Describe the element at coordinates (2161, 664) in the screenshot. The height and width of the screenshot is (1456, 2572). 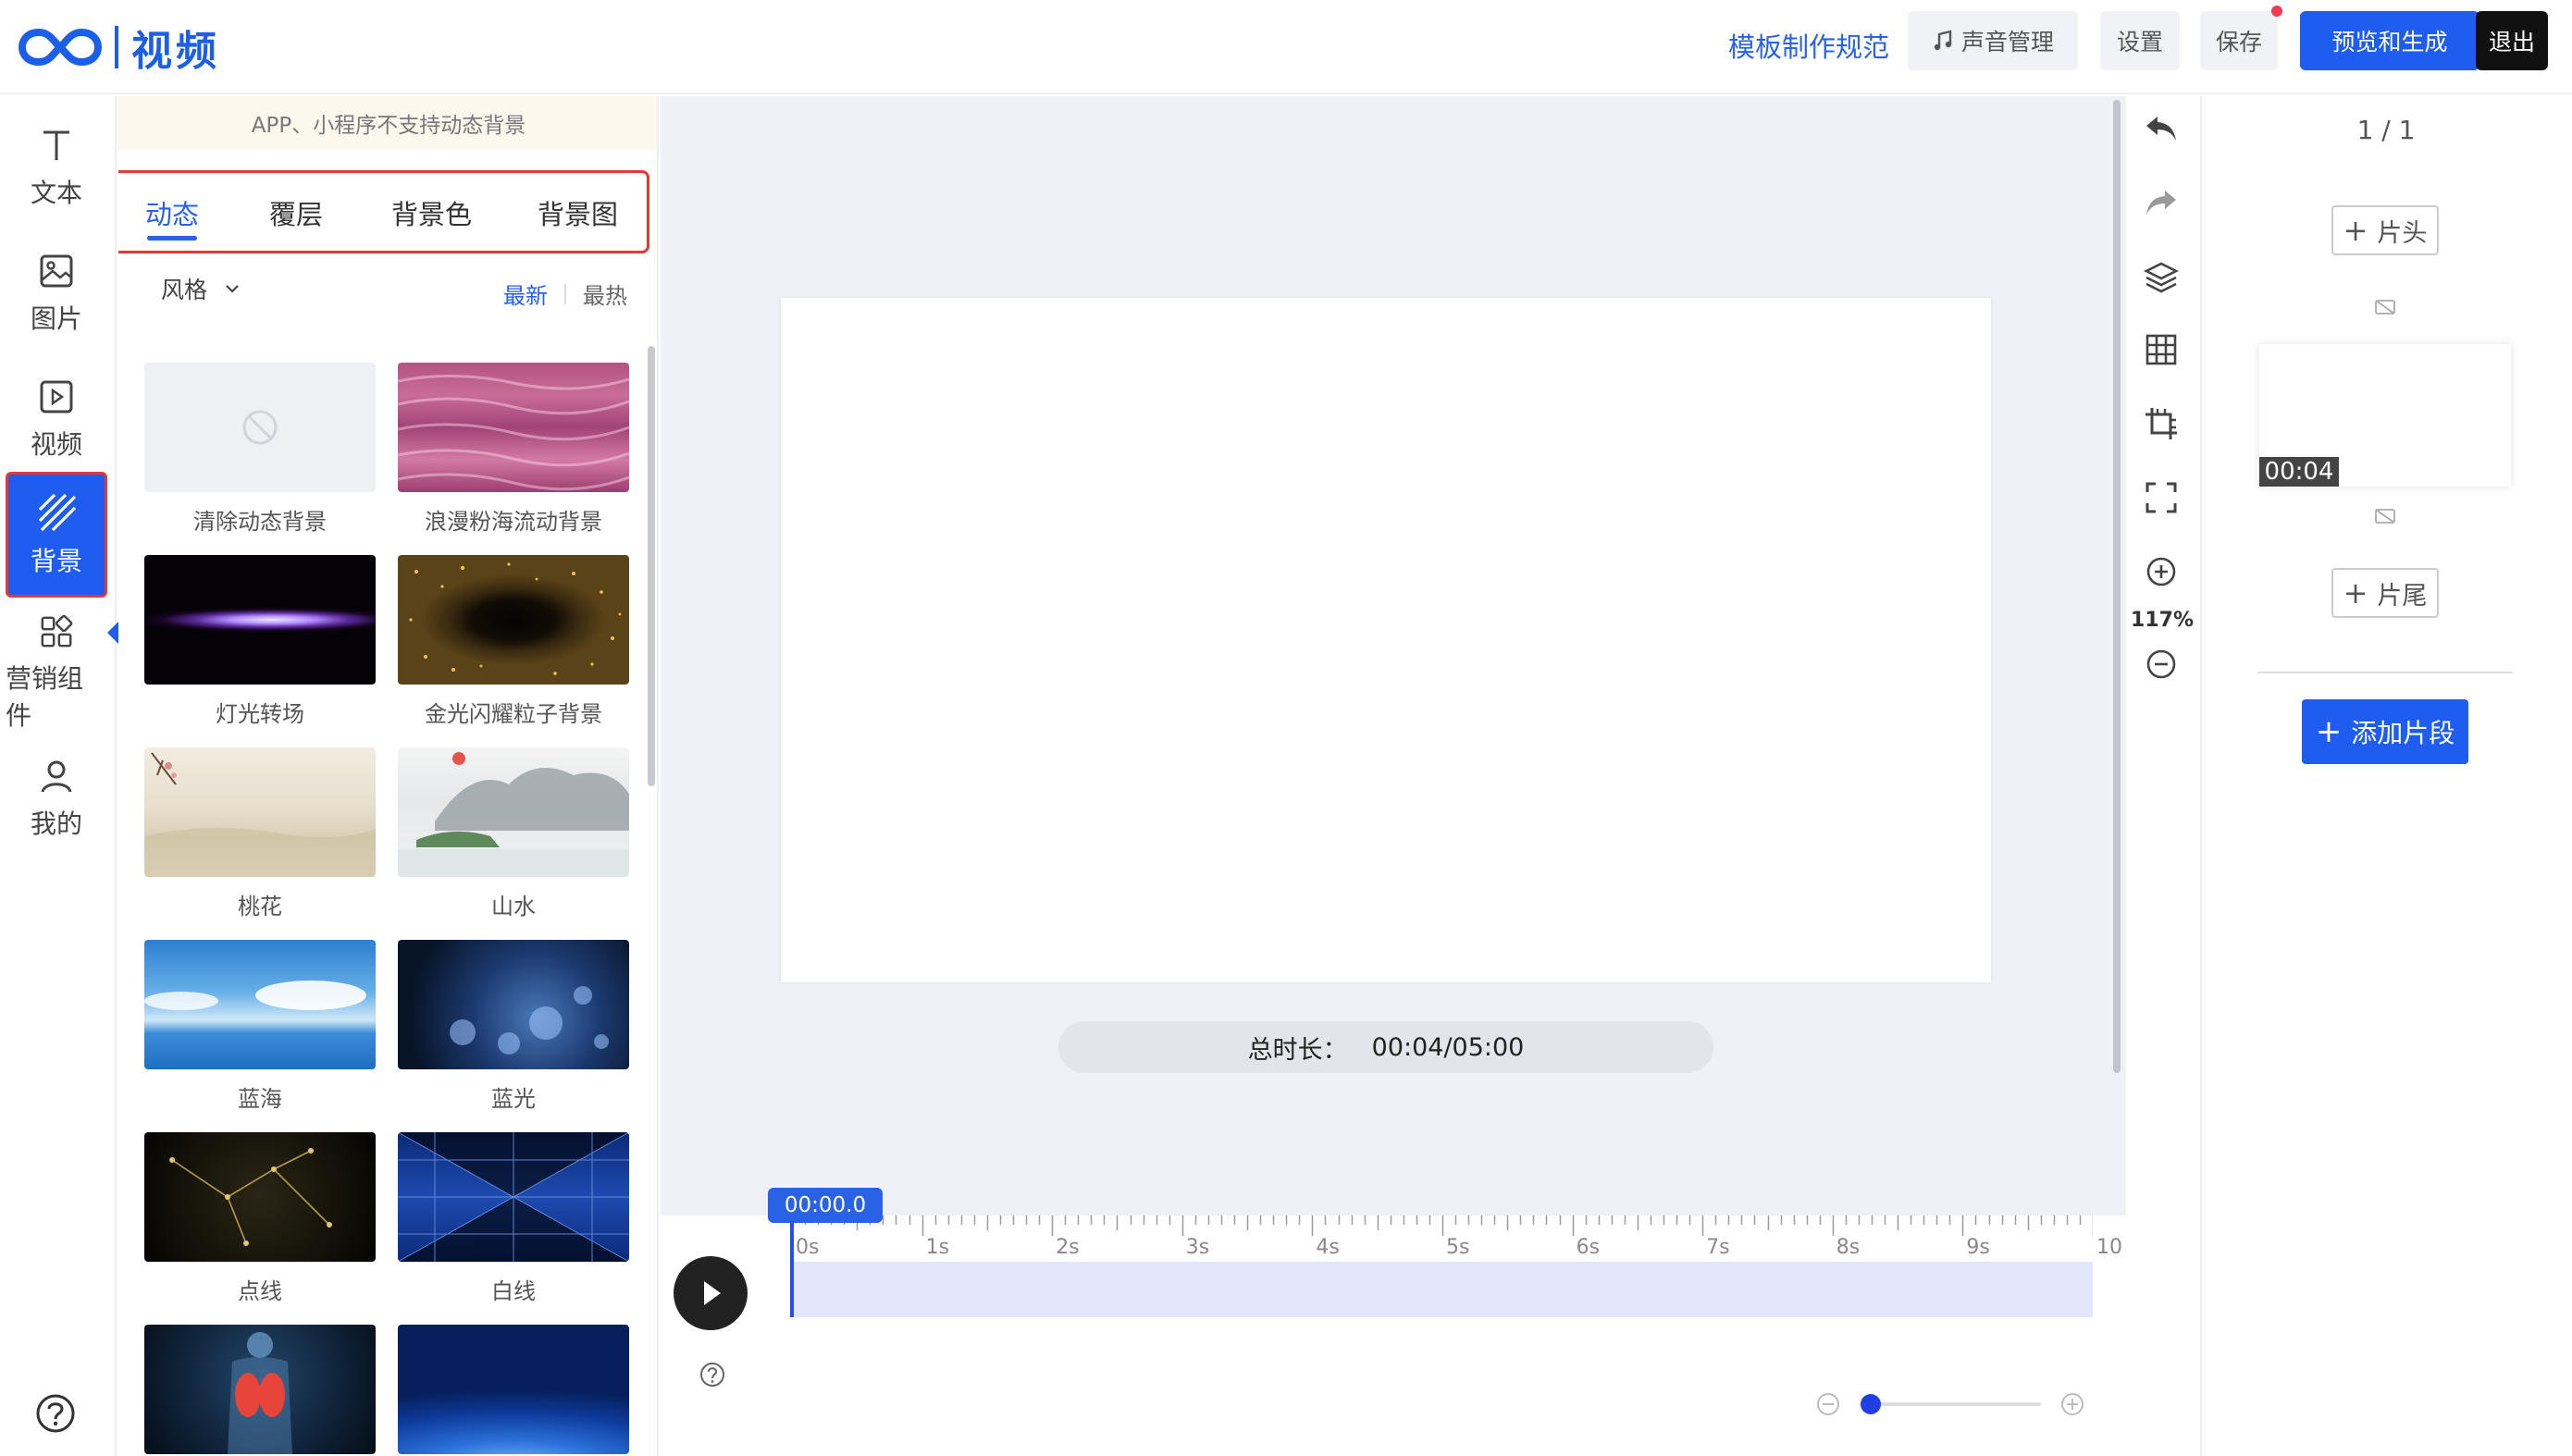
I see `zoom-out-canvas-icon` at that location.